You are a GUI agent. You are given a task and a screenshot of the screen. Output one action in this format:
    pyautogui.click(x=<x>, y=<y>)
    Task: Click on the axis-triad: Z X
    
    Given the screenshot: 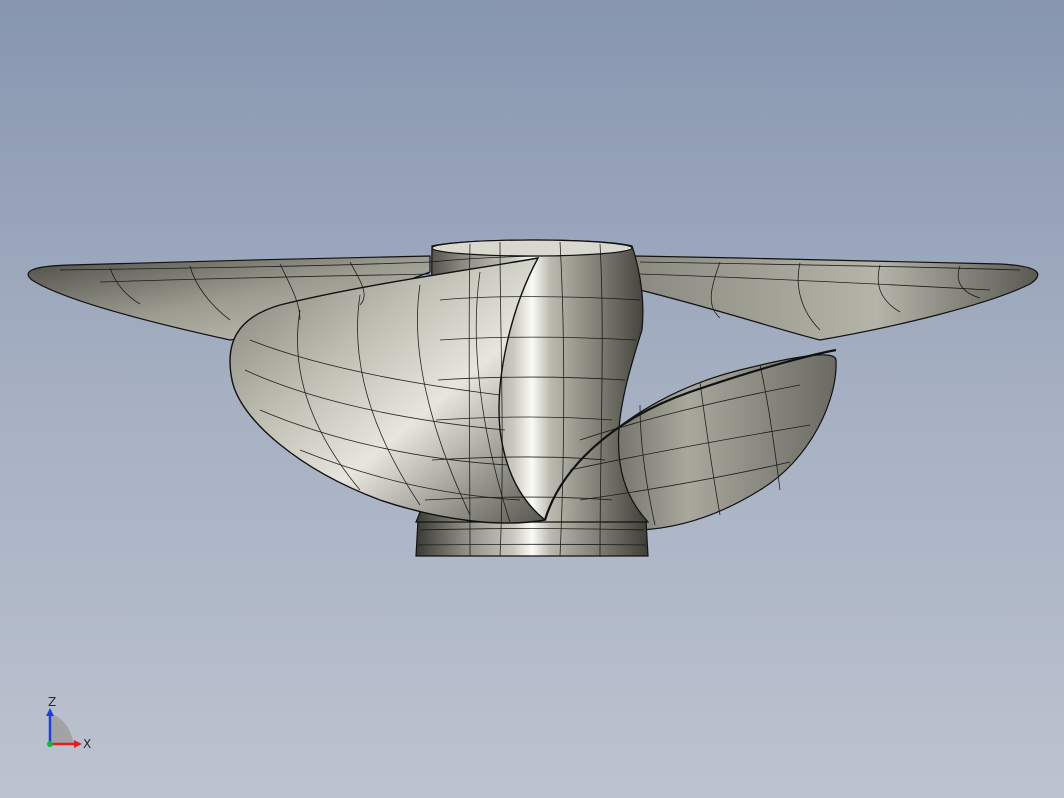 What is the action you would take?
    pyautogui.click(x=68, y=726)
    